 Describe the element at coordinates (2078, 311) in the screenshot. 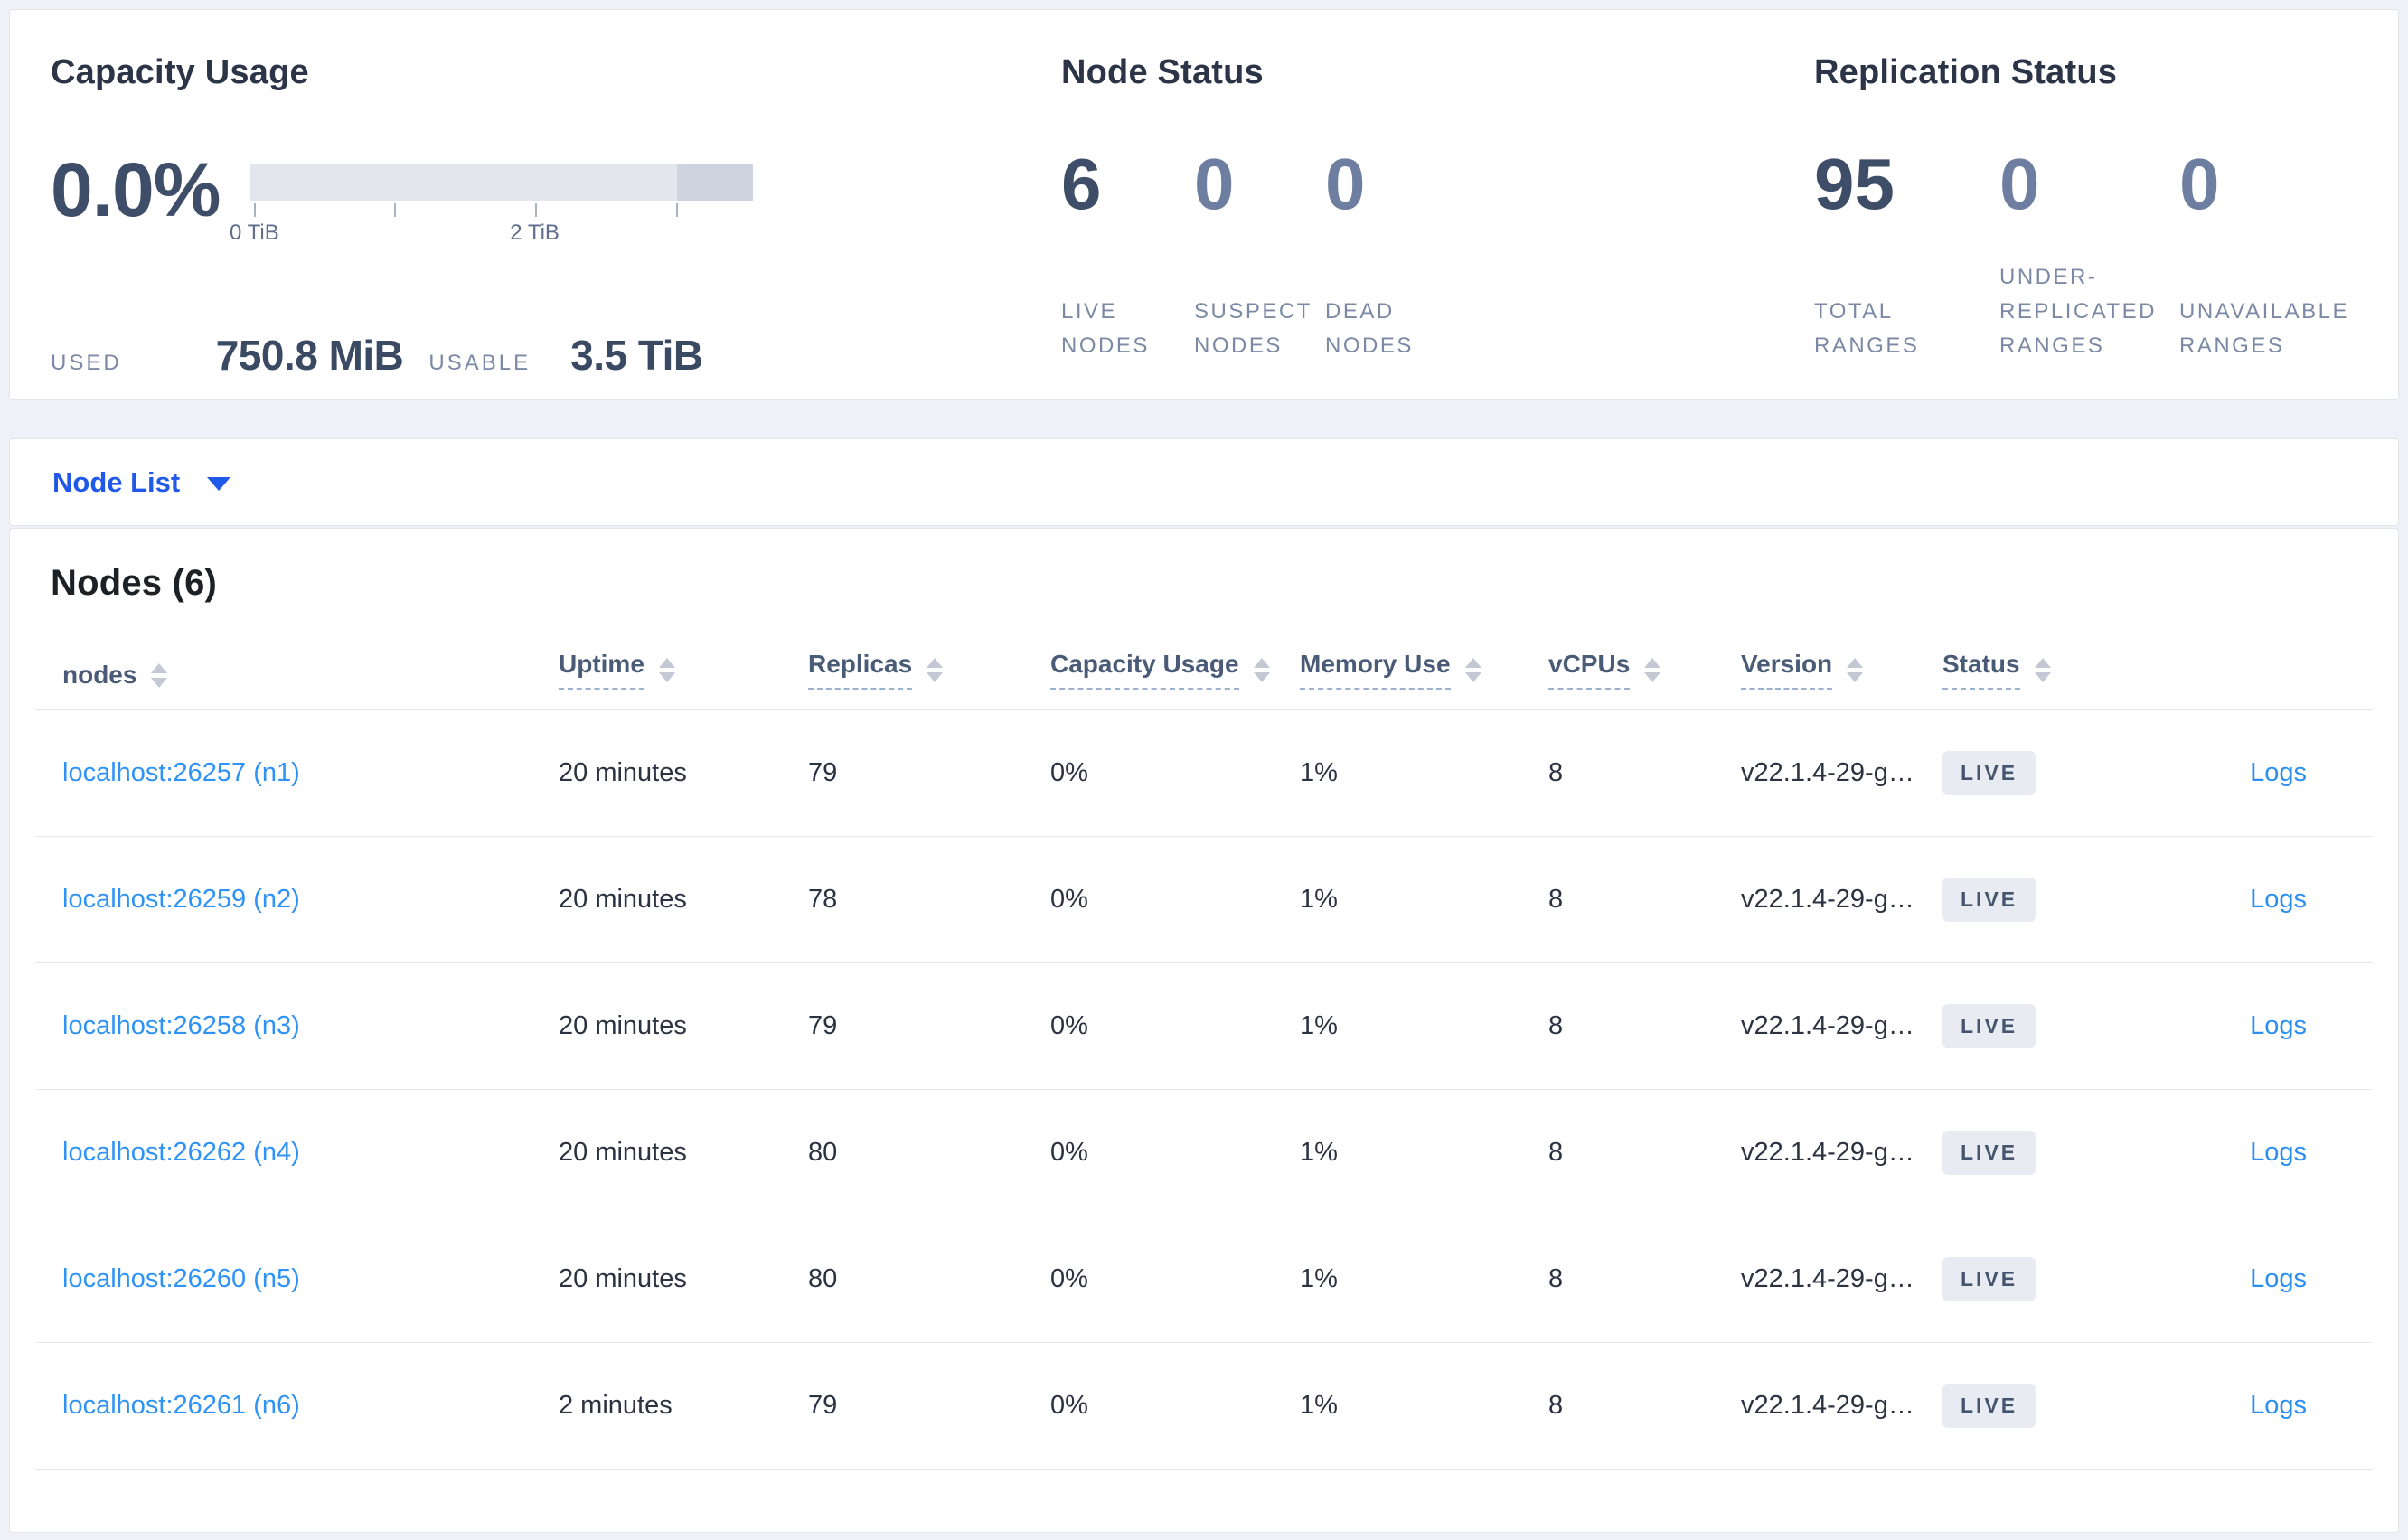

I see `stat-label: UNDER- REPLICATED RANGES` at that location.